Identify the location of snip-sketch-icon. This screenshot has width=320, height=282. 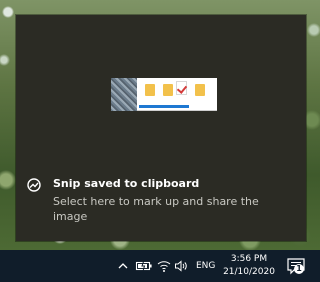
(34, 185).